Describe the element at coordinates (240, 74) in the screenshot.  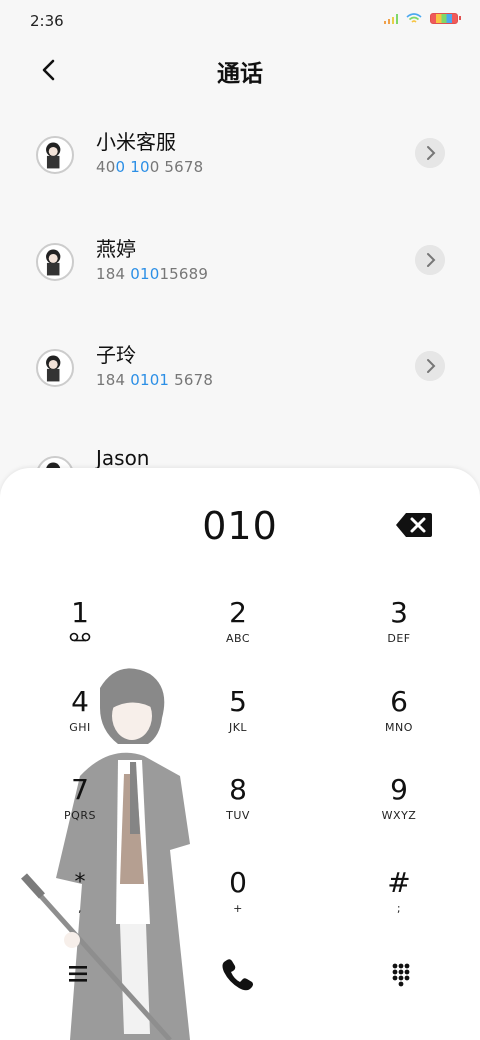
I see `page-title: 通话` at that location.